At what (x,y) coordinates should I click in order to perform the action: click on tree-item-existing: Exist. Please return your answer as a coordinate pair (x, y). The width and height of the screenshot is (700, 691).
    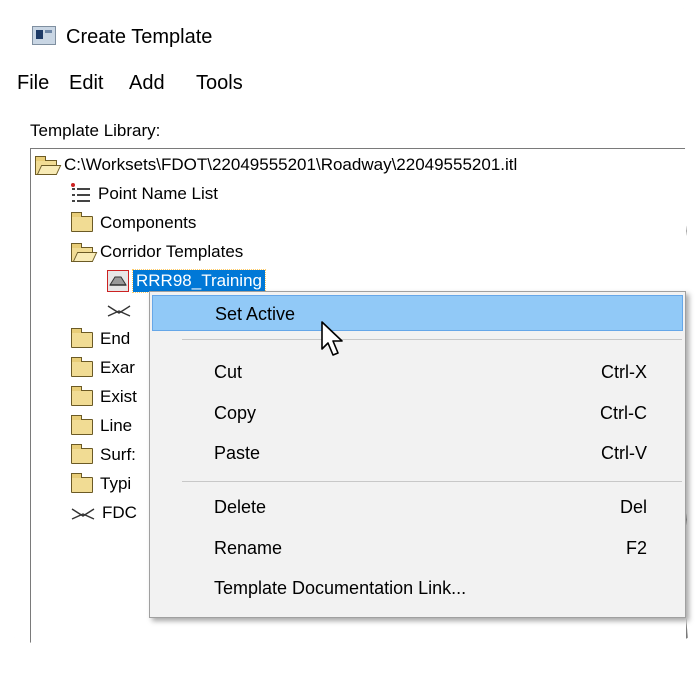
    Looking at the image, I should click on (105, 397).